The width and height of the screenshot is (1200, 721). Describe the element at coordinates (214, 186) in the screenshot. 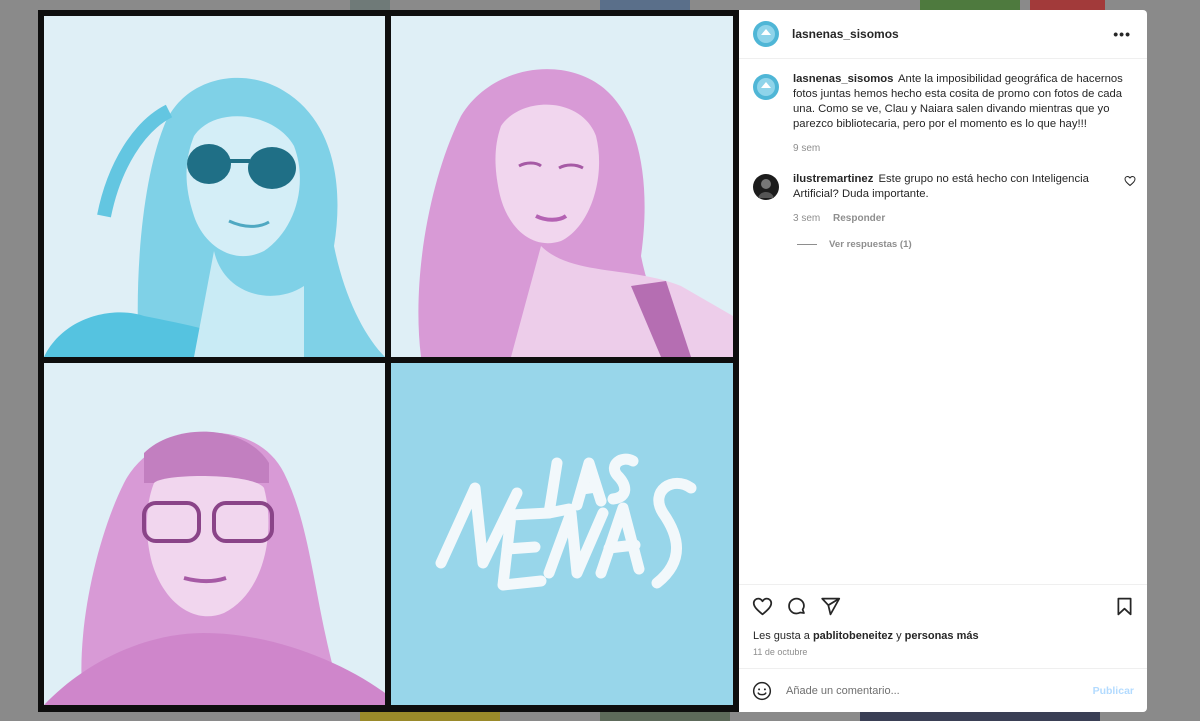

I see `photo-woman-sunglasses` at that location.